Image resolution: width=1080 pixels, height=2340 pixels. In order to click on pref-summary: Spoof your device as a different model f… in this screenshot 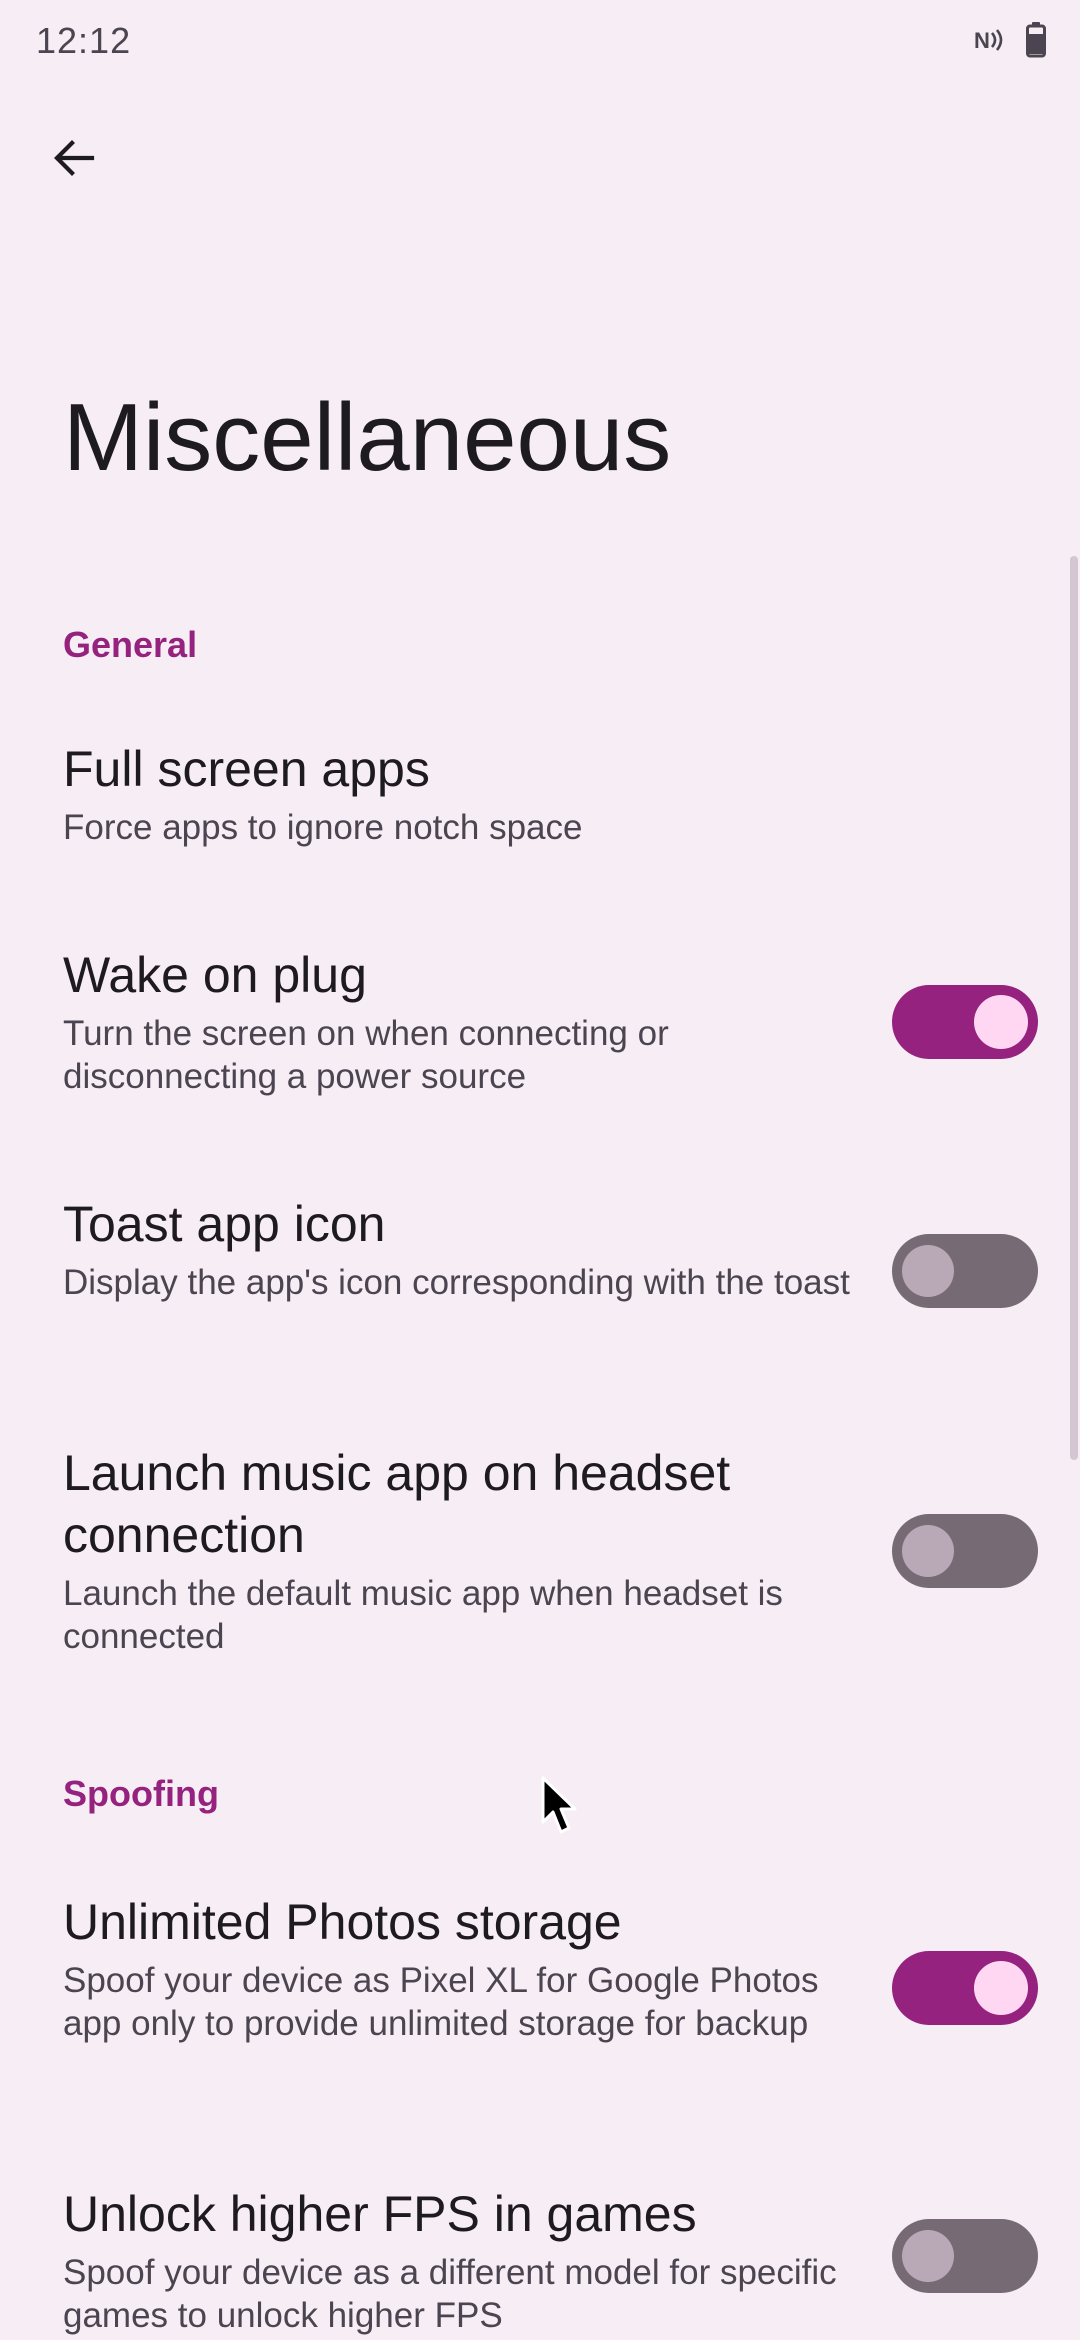, I will do `click(450, 2294)`.